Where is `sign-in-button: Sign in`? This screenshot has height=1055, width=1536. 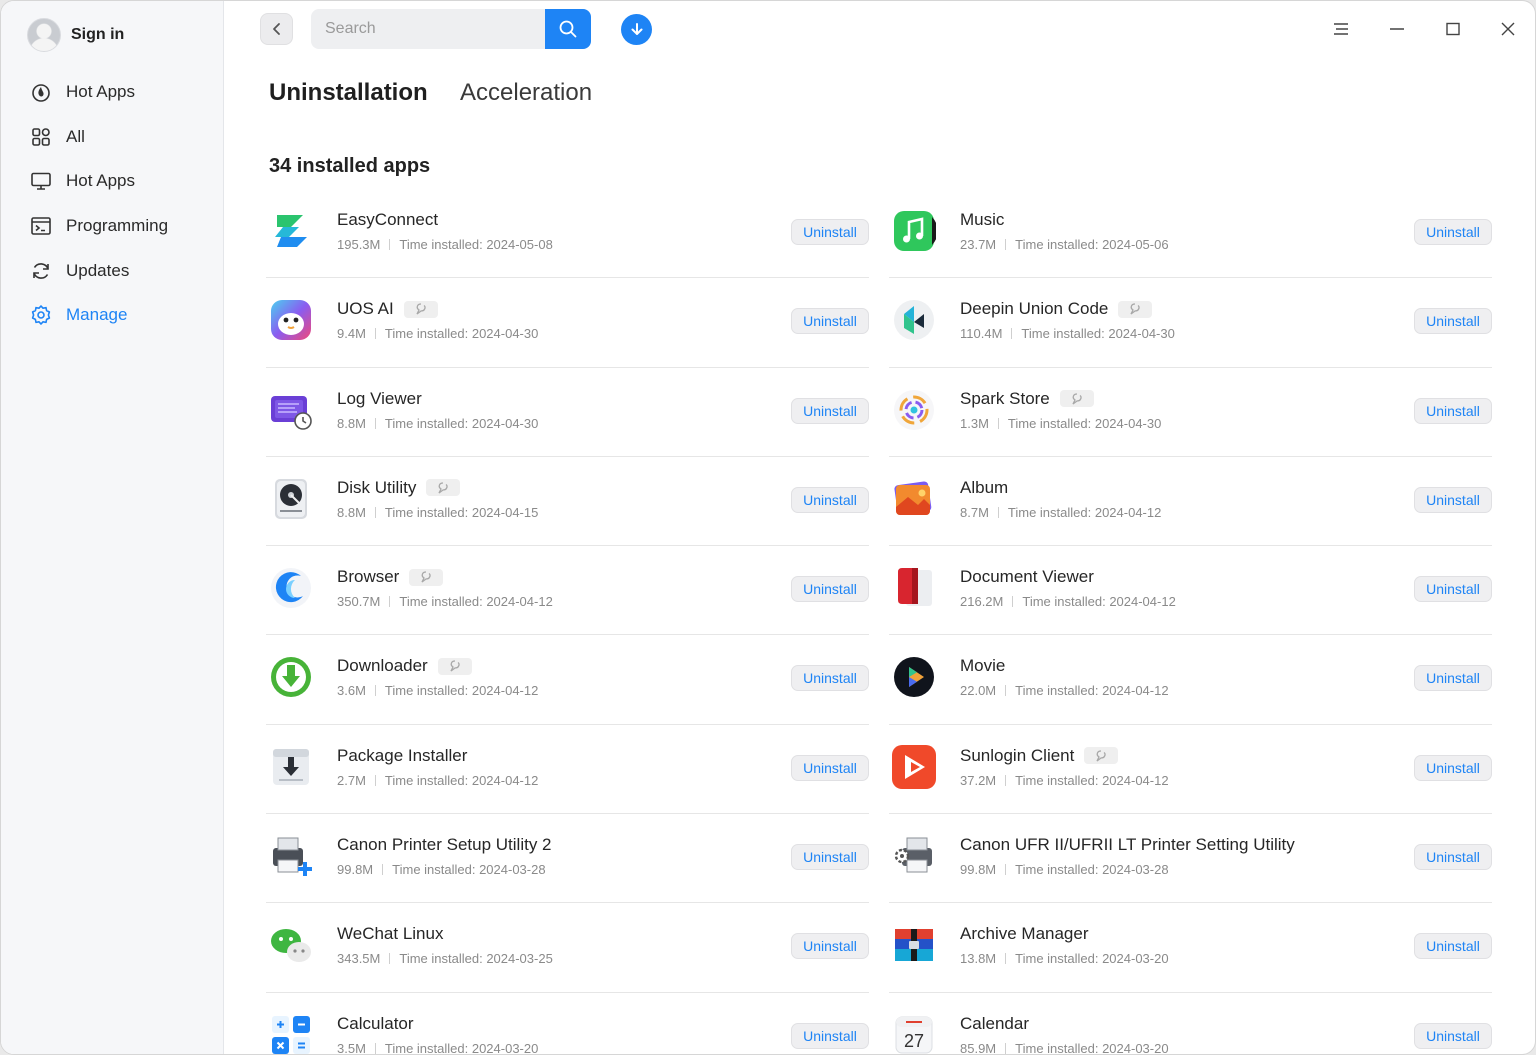 sign-in-button: Sign in is located at coordinates (75, 35).